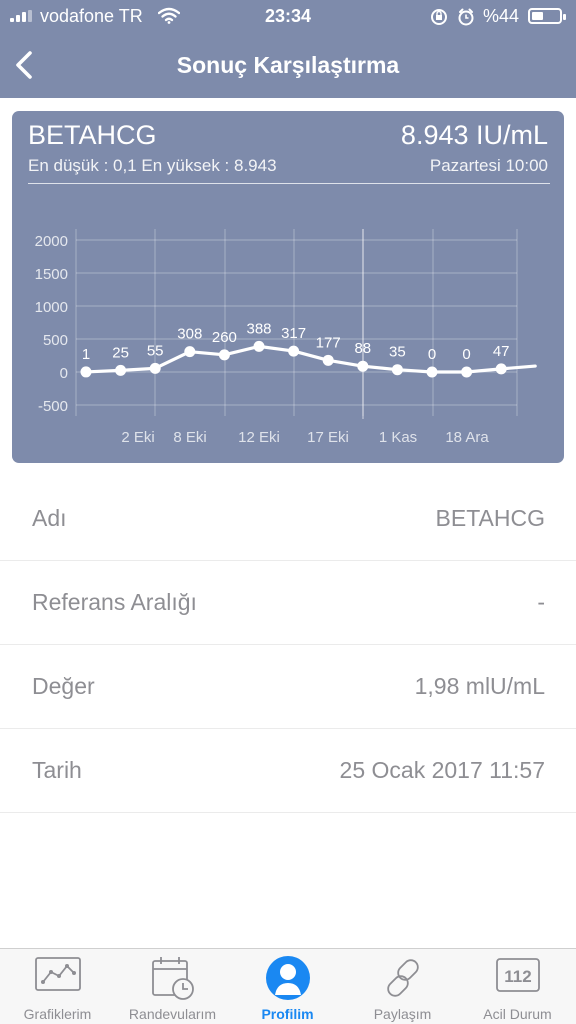  Describe the element at coordinates (362, 348) in the screenshot. I see `data-label: 88` at that location.